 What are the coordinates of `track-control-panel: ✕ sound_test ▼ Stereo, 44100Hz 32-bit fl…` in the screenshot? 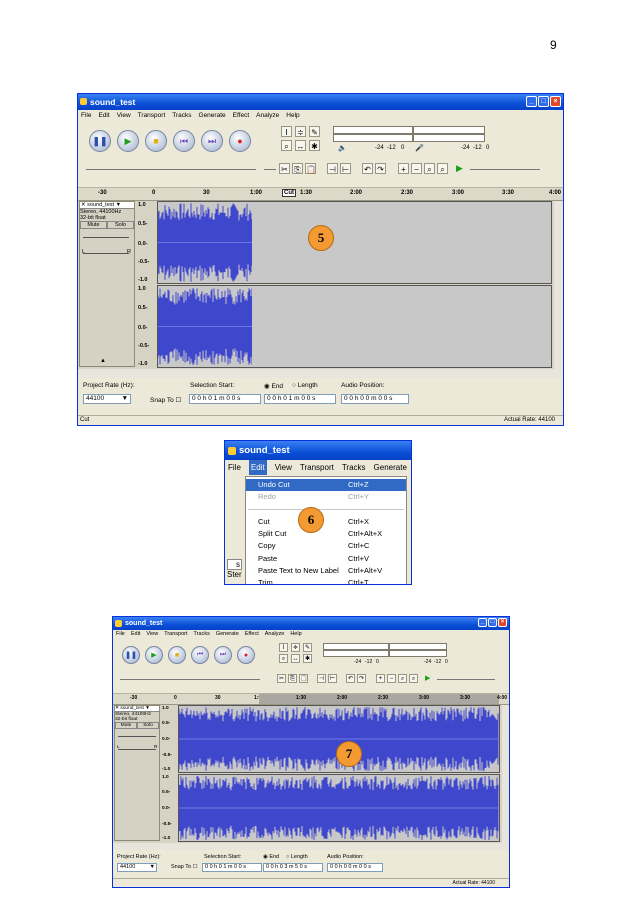 It's located at (137, 773).